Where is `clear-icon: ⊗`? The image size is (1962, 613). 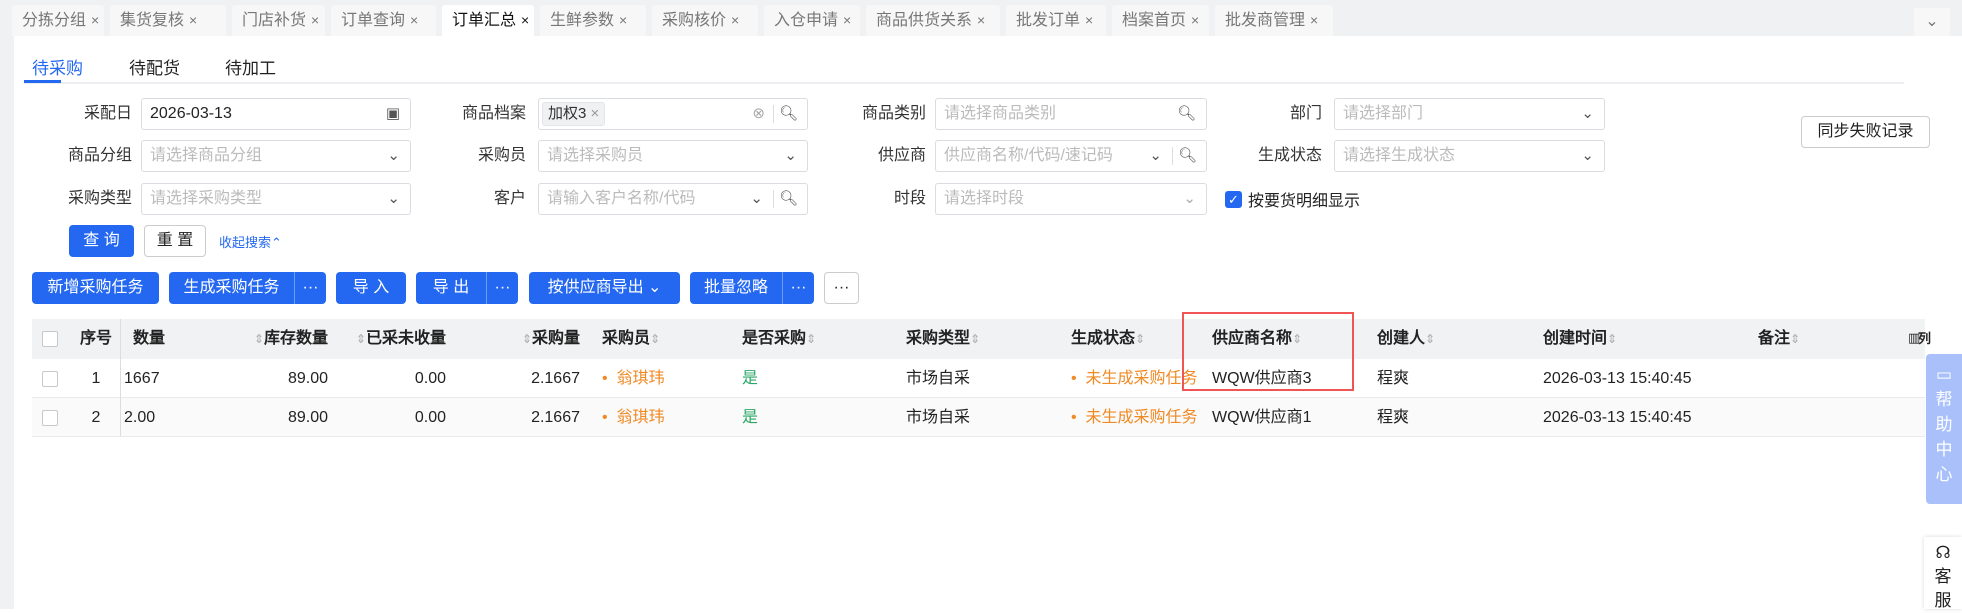
clear-icon: ⊗ is located at coordinates (758, 114).